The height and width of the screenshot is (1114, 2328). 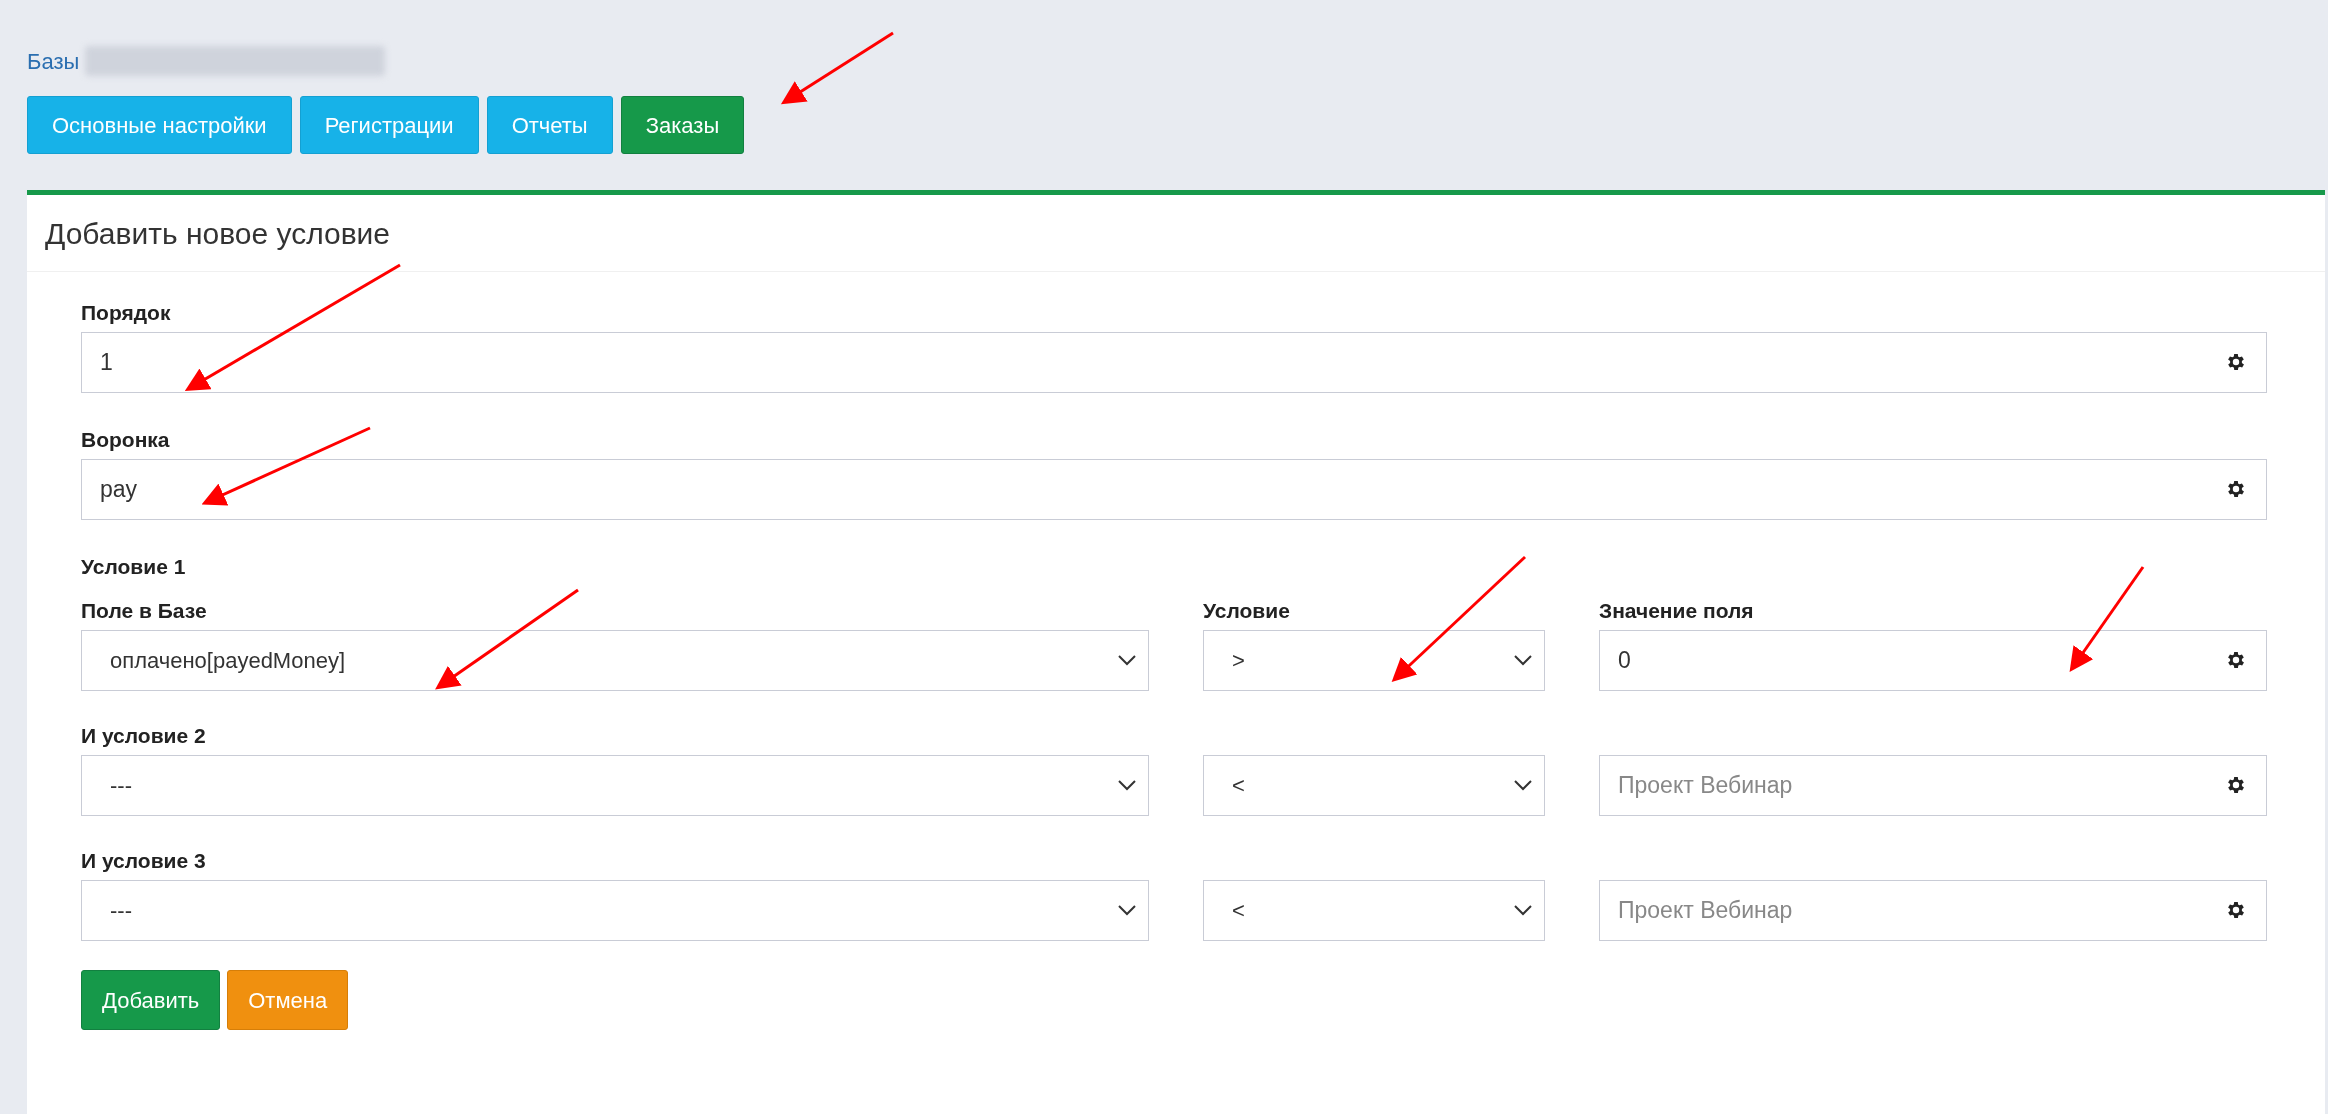 What do you see at coordinates (682, 125) in the screenshot?
I see `tab: Заказы` at bounding box center [682, 125].